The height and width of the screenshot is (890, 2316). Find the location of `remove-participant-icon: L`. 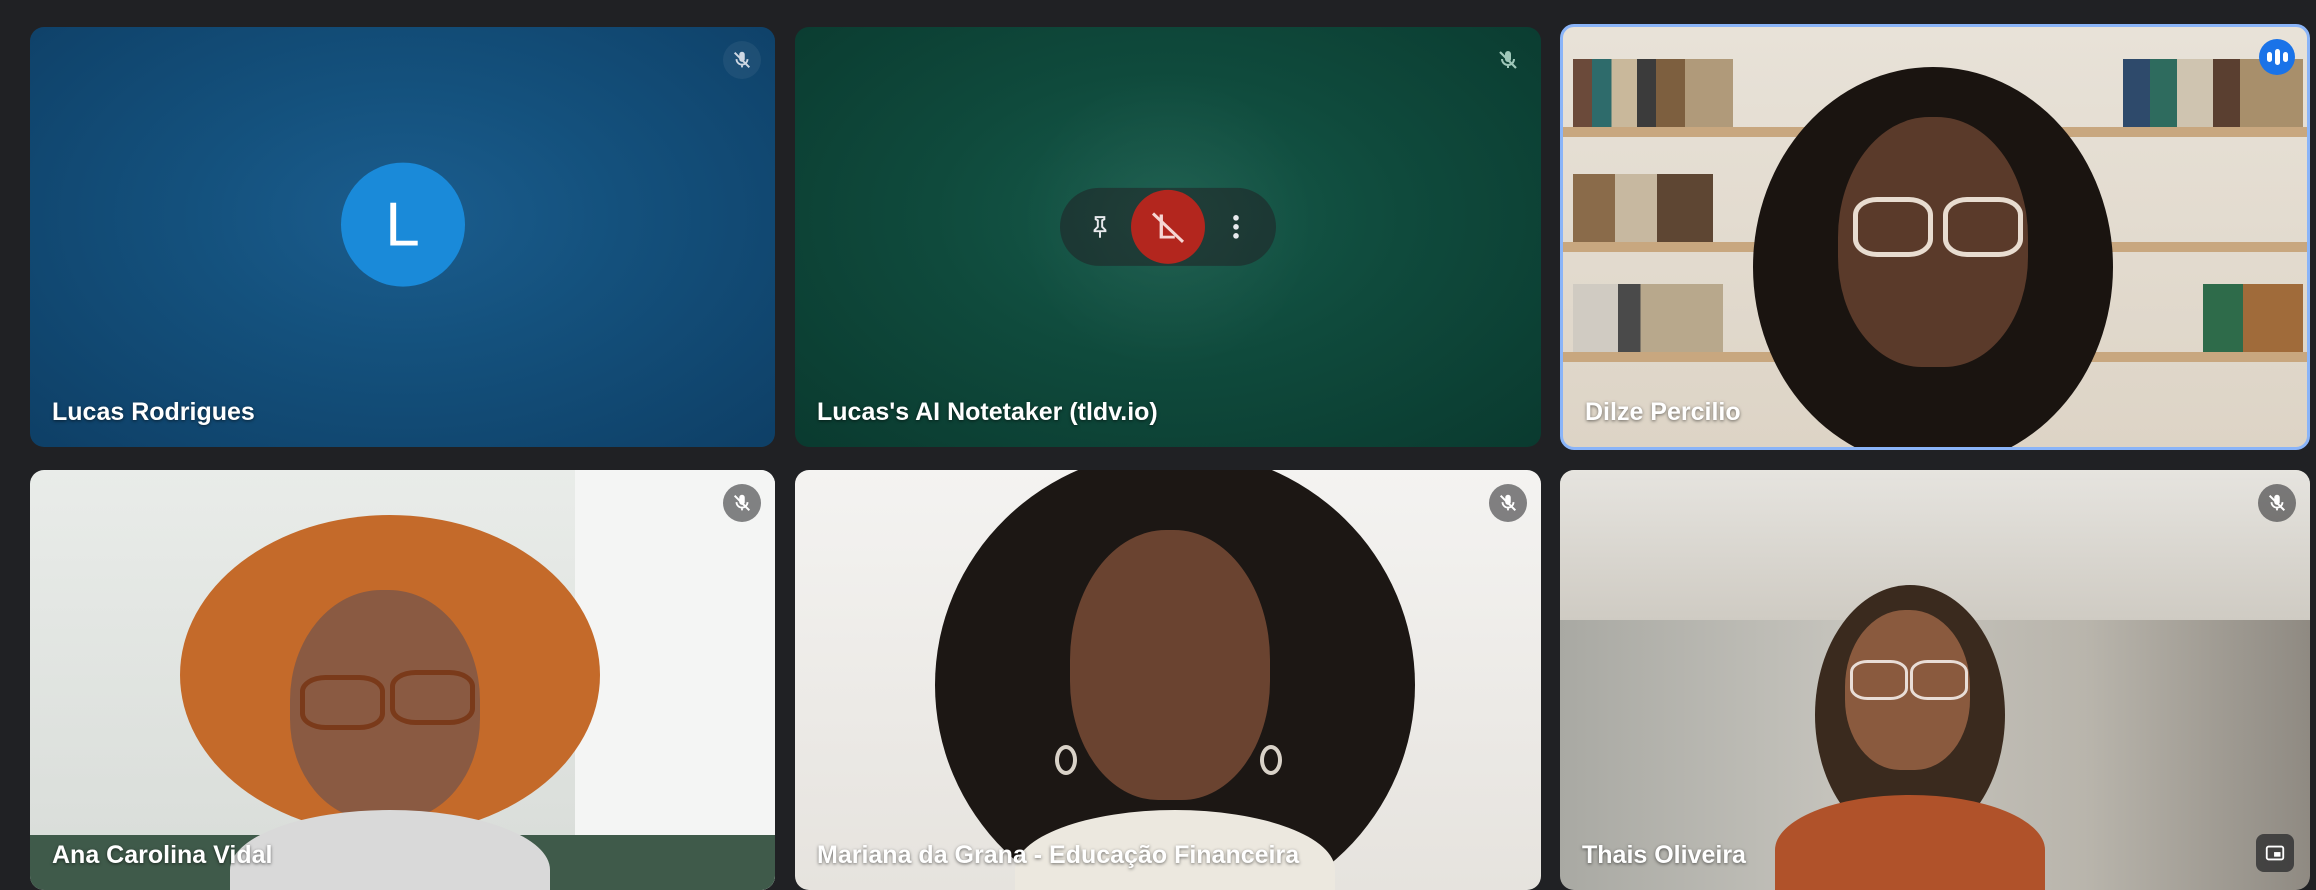

remove-participant-icon: L is located at coordinates (1168, 226).